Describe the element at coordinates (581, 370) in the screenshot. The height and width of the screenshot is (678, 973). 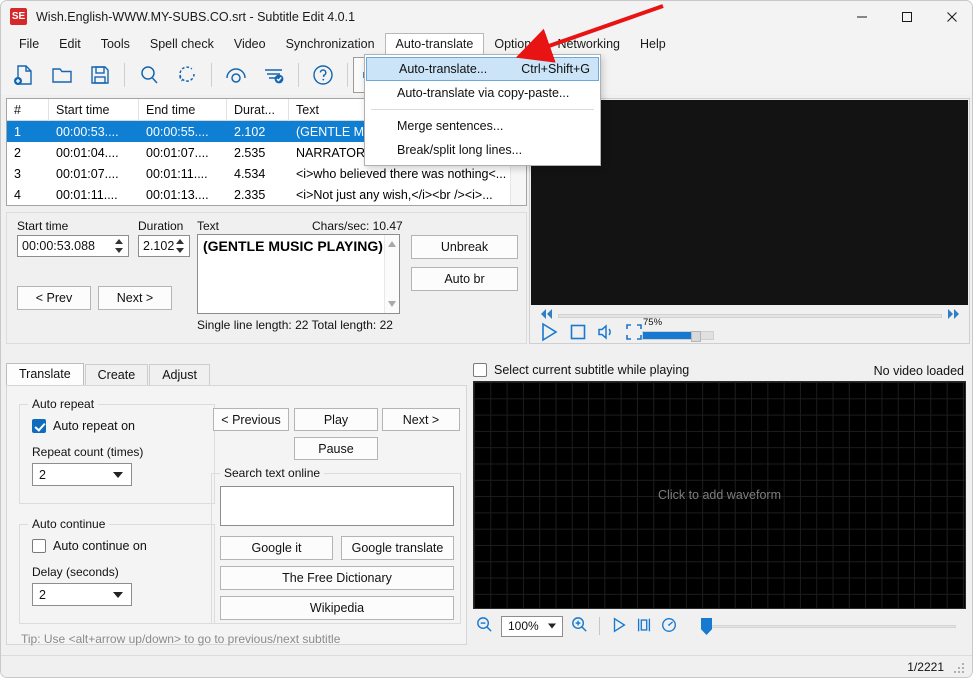
I see `select-subtitle-while-playing-checkbox: Select current subtitle while playing` at that location.